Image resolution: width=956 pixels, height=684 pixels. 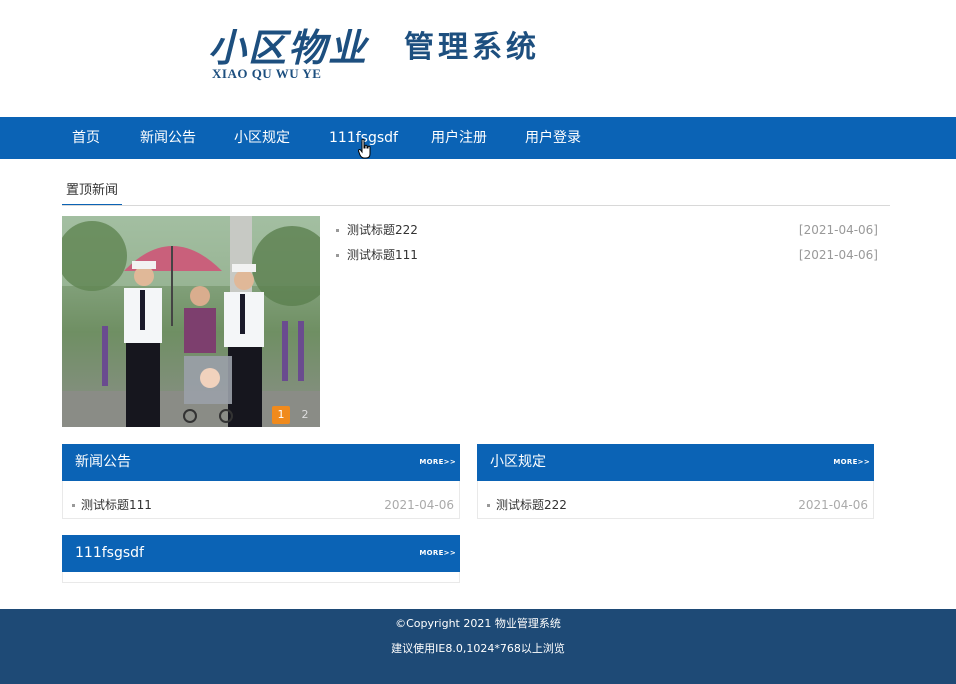 I want to click on nav-item-rules: 小区规定, so click(x=262, y=138).